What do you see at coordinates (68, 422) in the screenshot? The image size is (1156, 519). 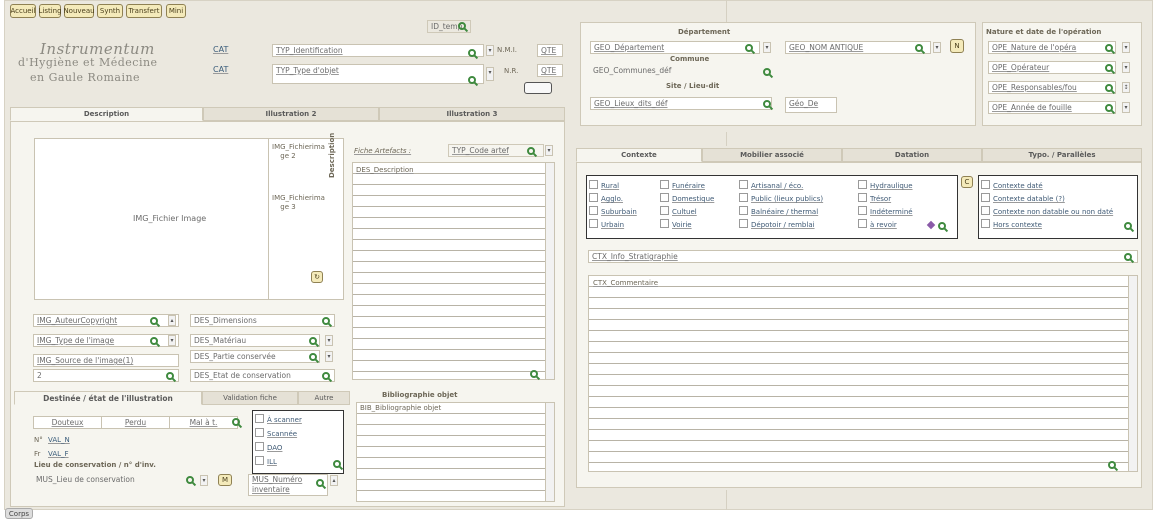 I see `dest-douteux: Douteux` at bounding box center [68, 422].